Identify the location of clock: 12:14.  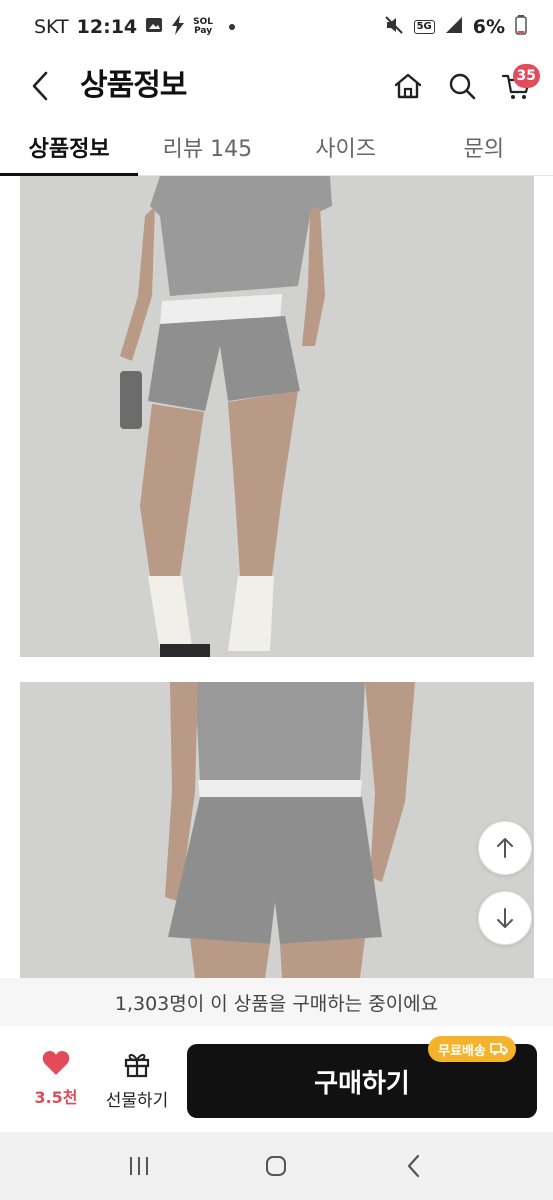
(107, 27).